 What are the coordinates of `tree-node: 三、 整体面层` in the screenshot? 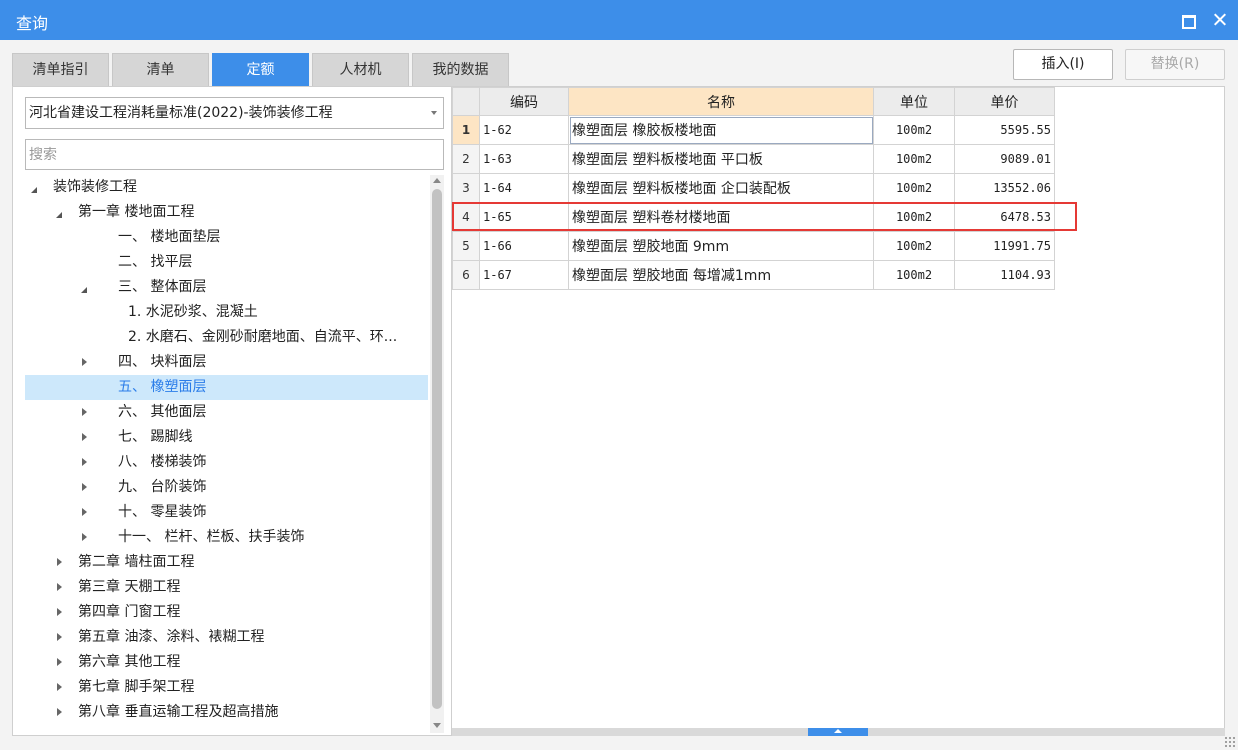 It's located at (226, 287).